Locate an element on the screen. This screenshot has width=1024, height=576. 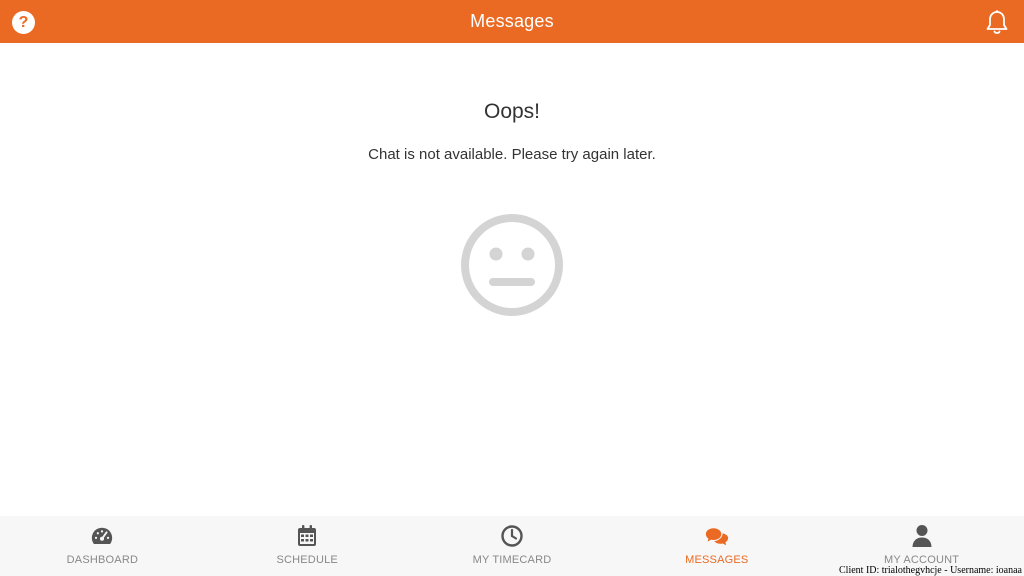
nav-item-my-timecard: MY TIMECARD is located at coordinates (512, 546).